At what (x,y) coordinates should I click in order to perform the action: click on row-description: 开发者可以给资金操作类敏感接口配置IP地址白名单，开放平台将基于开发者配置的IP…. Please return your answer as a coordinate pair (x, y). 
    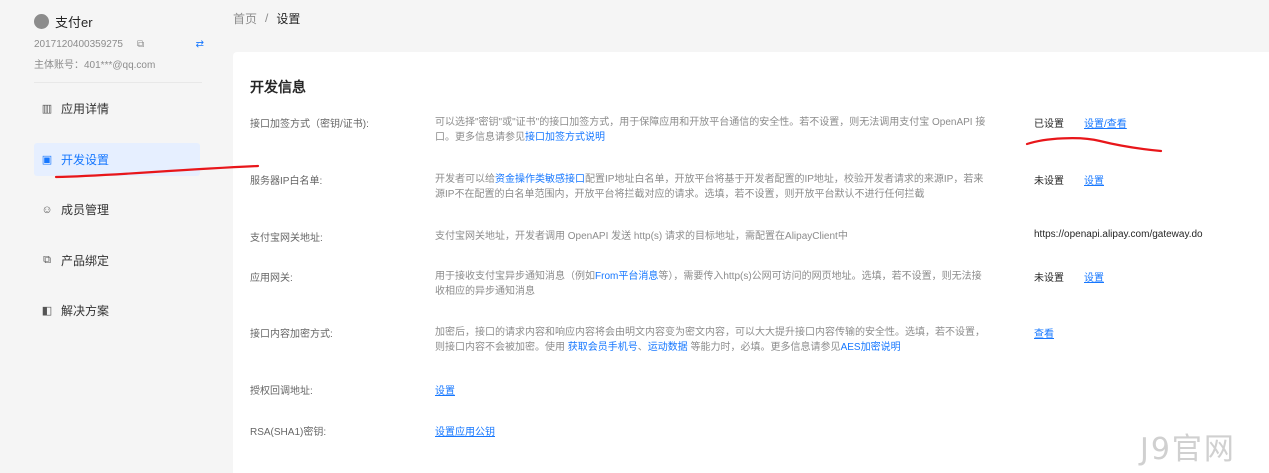
    Looking at the image, I should click on (712, 187).